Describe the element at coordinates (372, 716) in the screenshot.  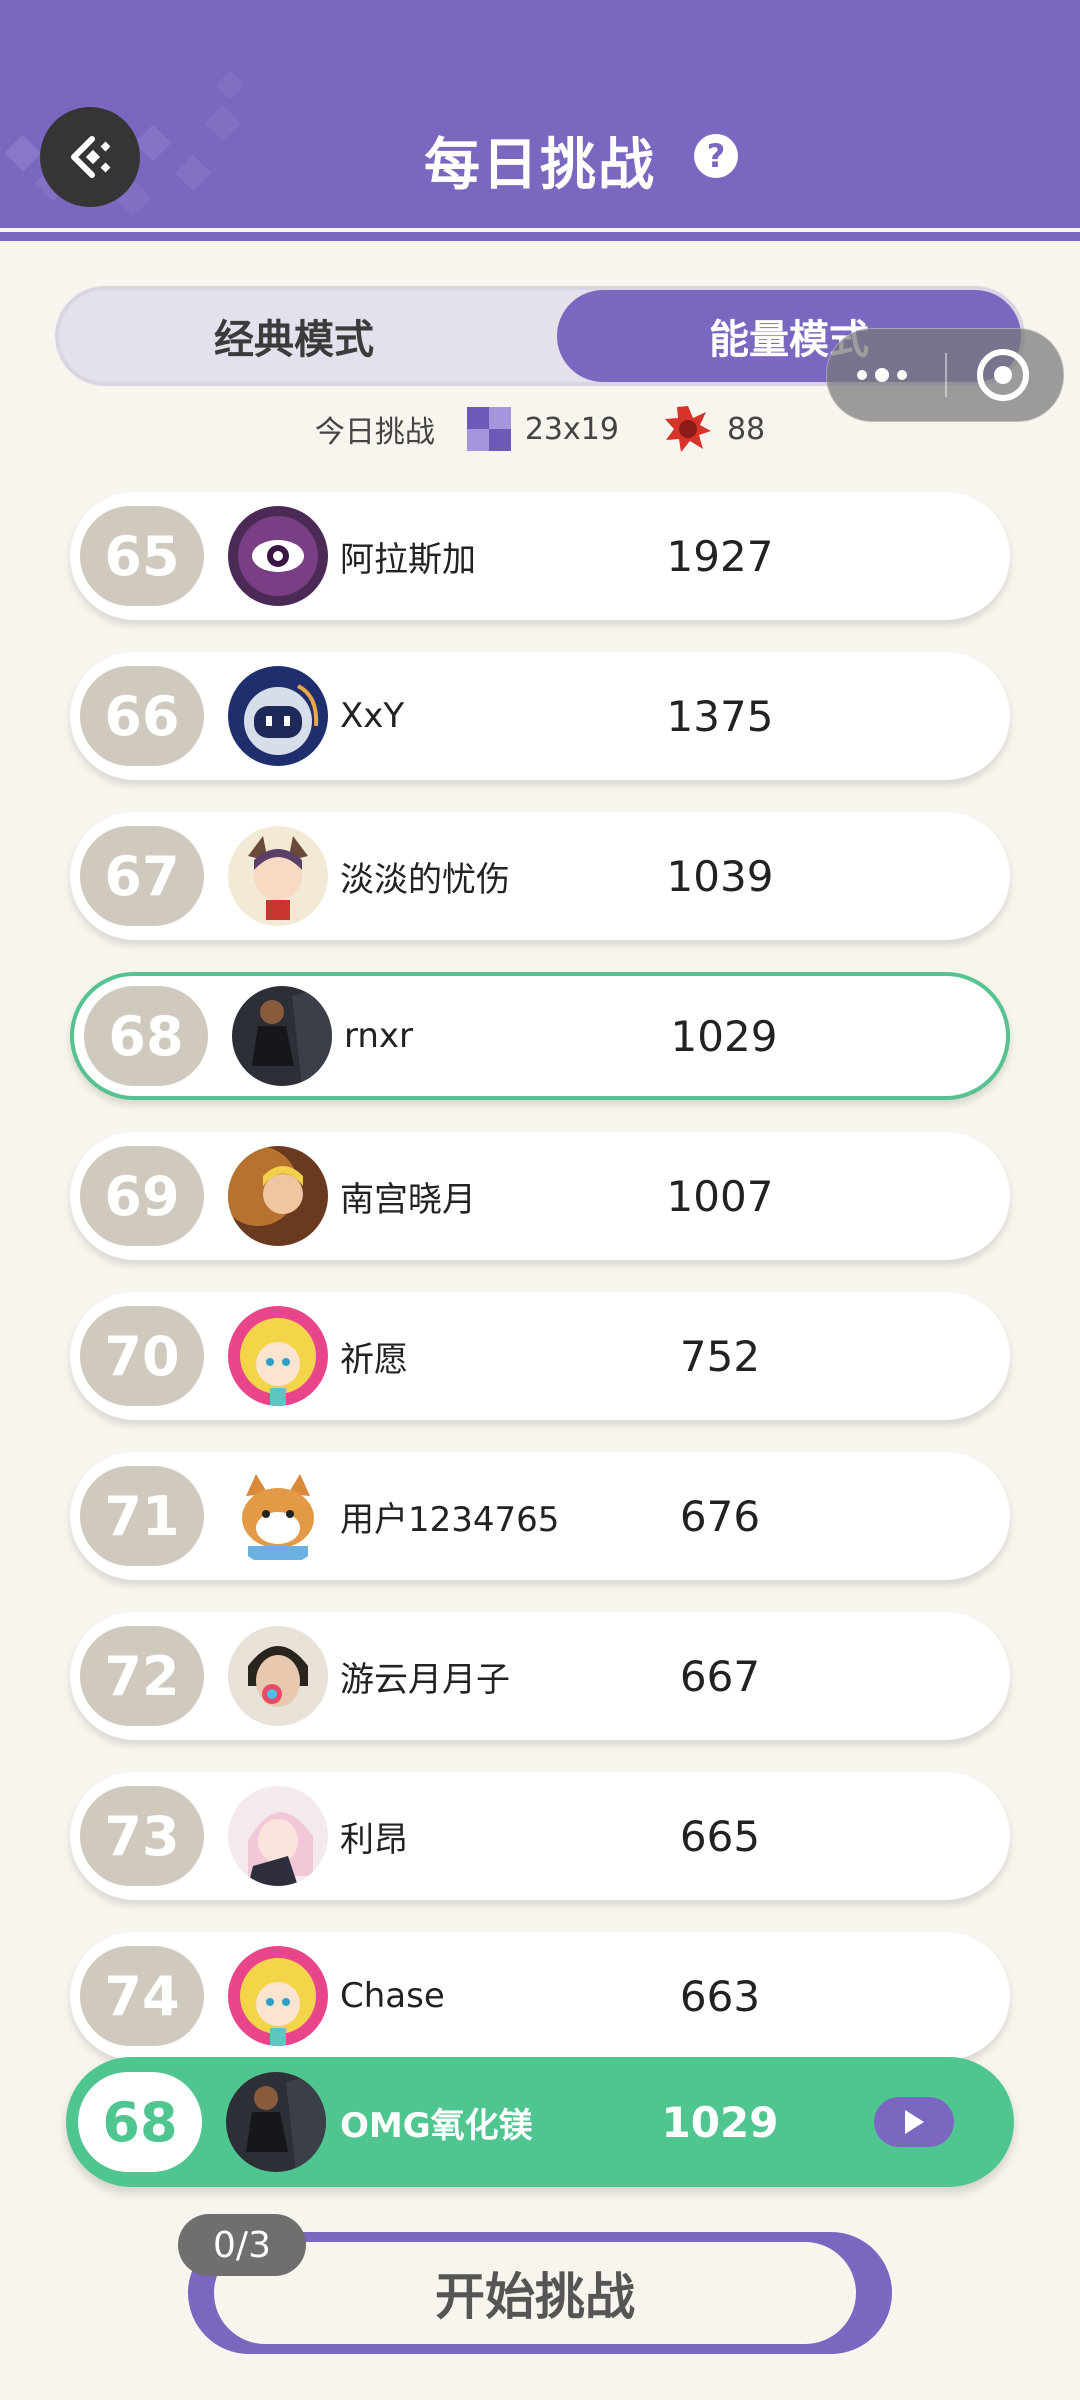
I see `player-name: XxY` at that location.